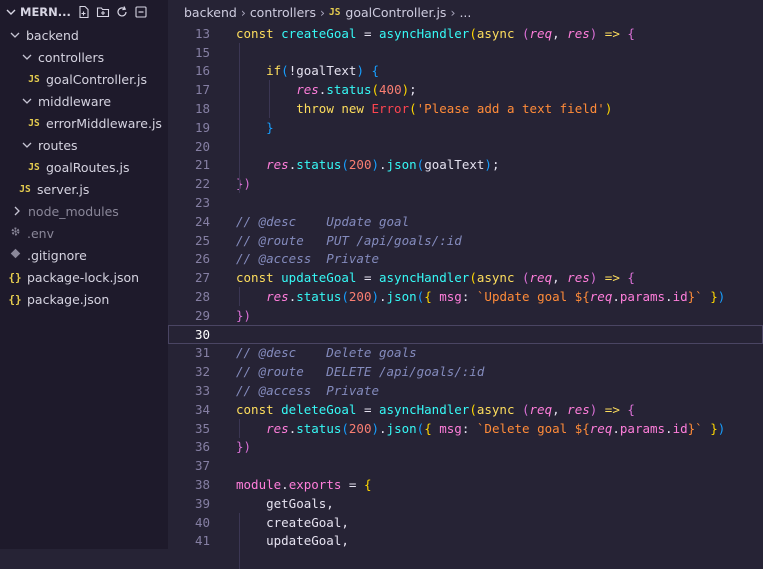  What do you see at coordinates (465, 484) in the screenshot?
I see `code-line: 38 module.exports = {` at bounding box center [465, 484].